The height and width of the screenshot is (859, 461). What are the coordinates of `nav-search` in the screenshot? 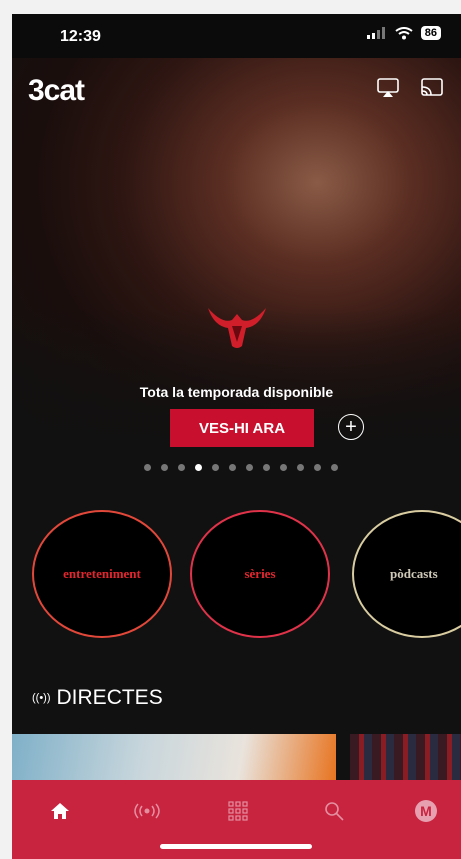 It's located at (334, 811).